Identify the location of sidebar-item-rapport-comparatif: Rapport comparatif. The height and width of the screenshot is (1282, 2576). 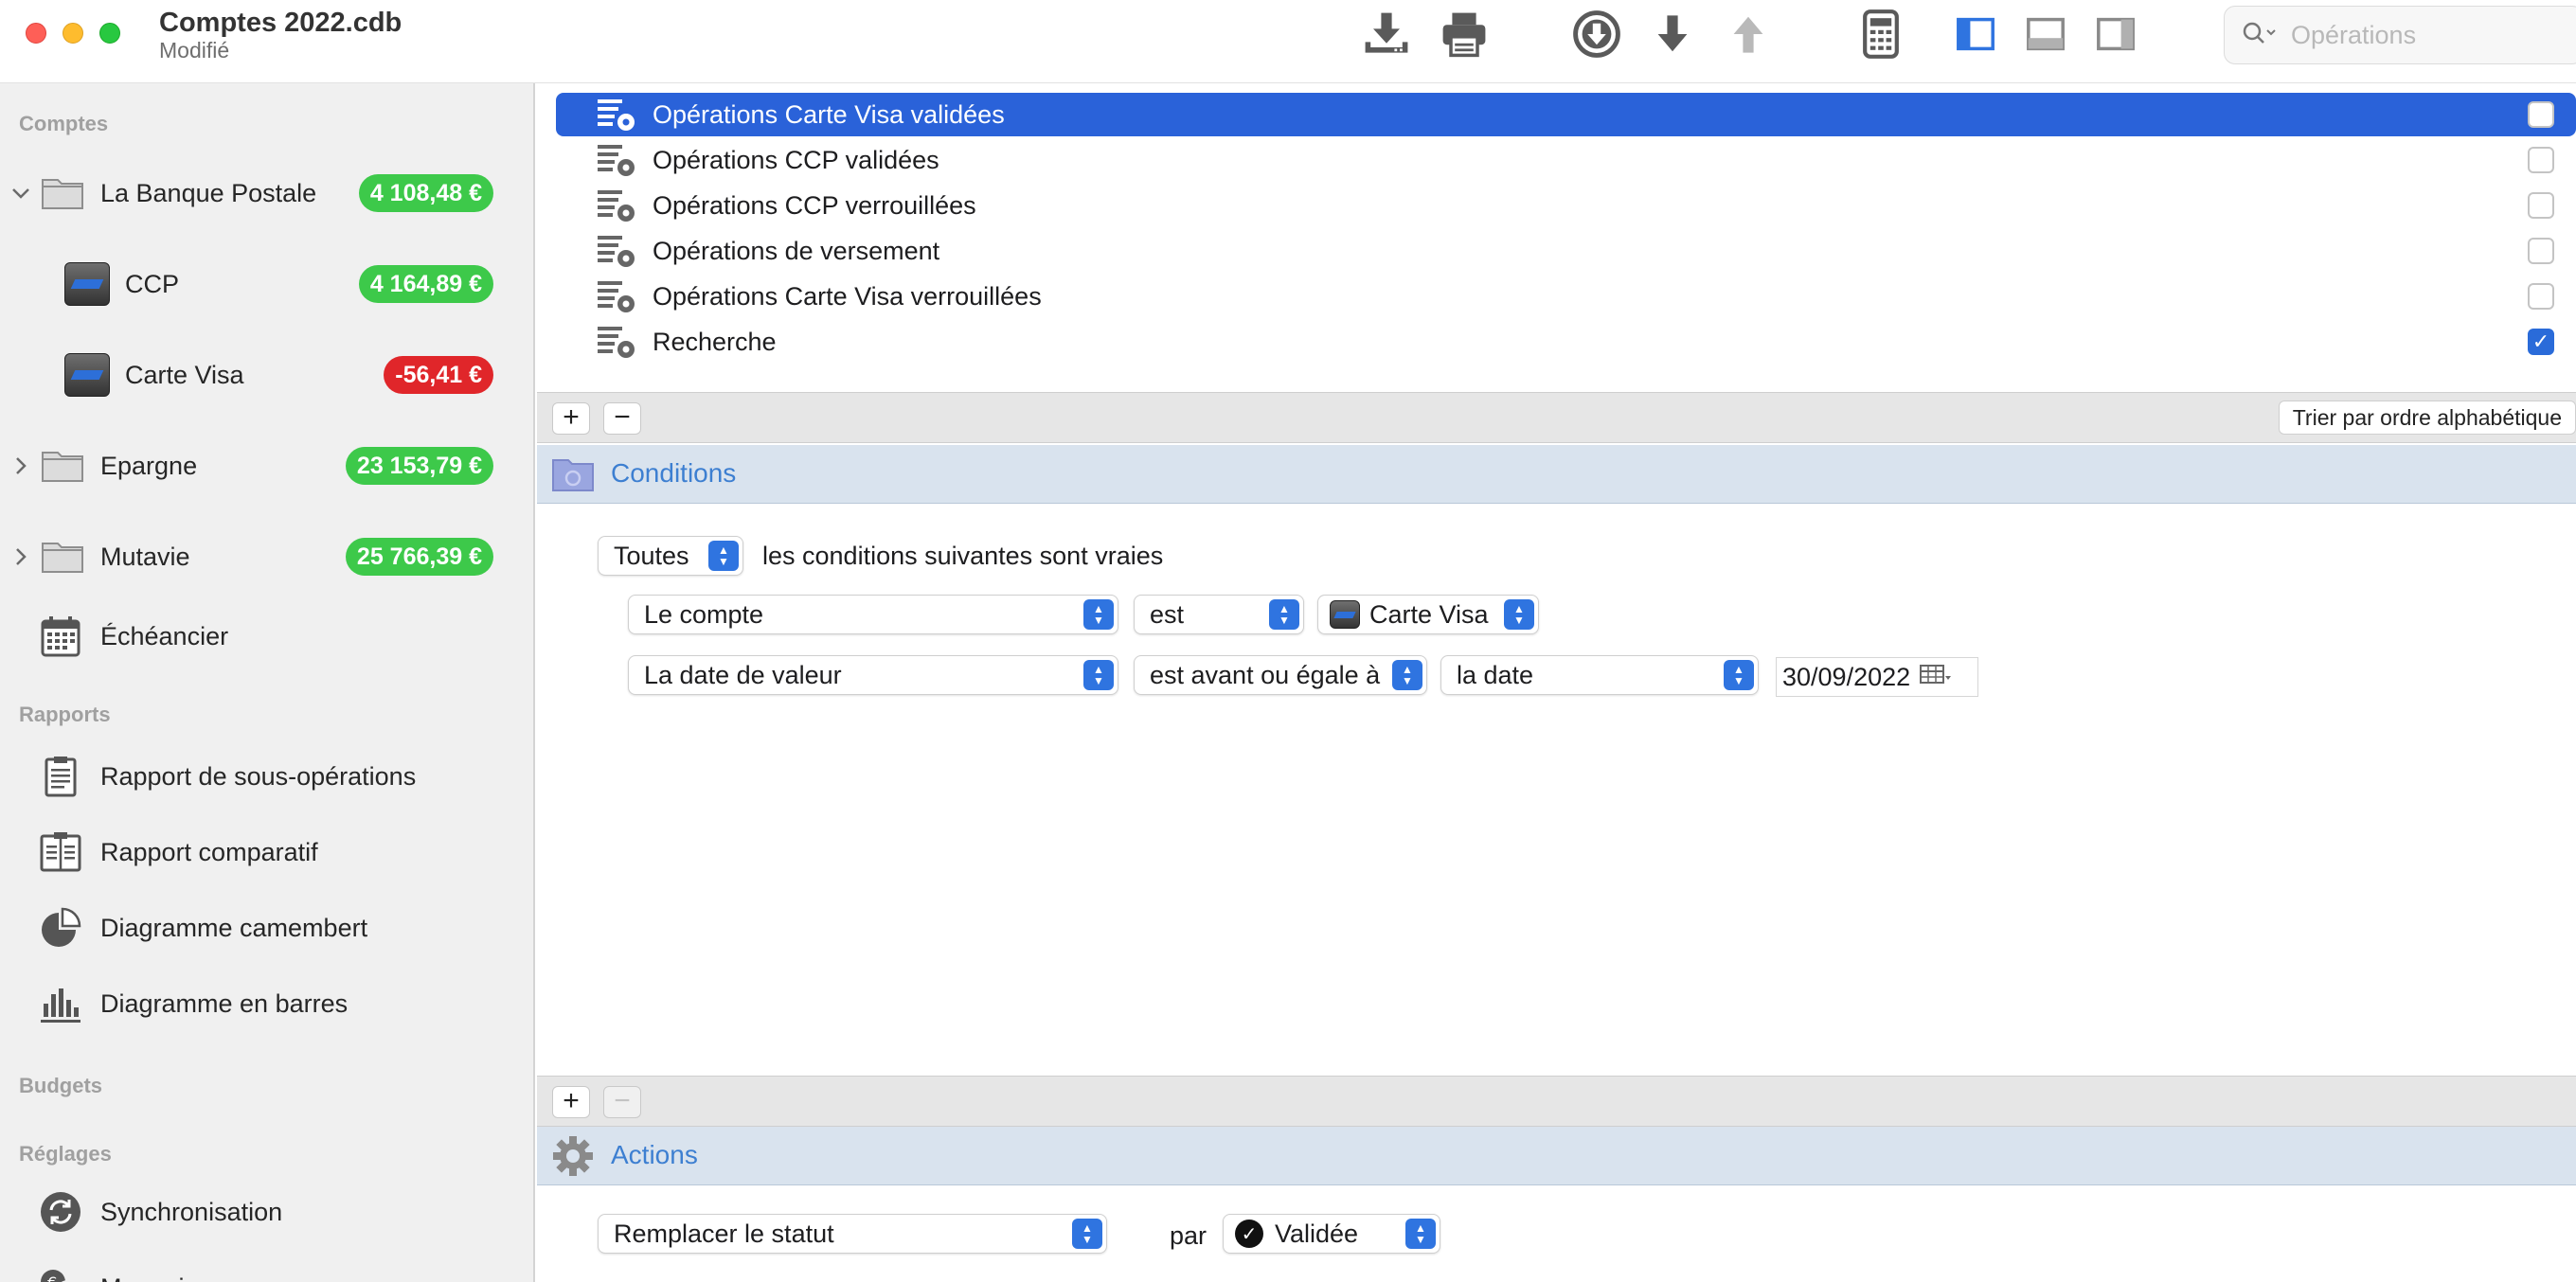
(266, 852).